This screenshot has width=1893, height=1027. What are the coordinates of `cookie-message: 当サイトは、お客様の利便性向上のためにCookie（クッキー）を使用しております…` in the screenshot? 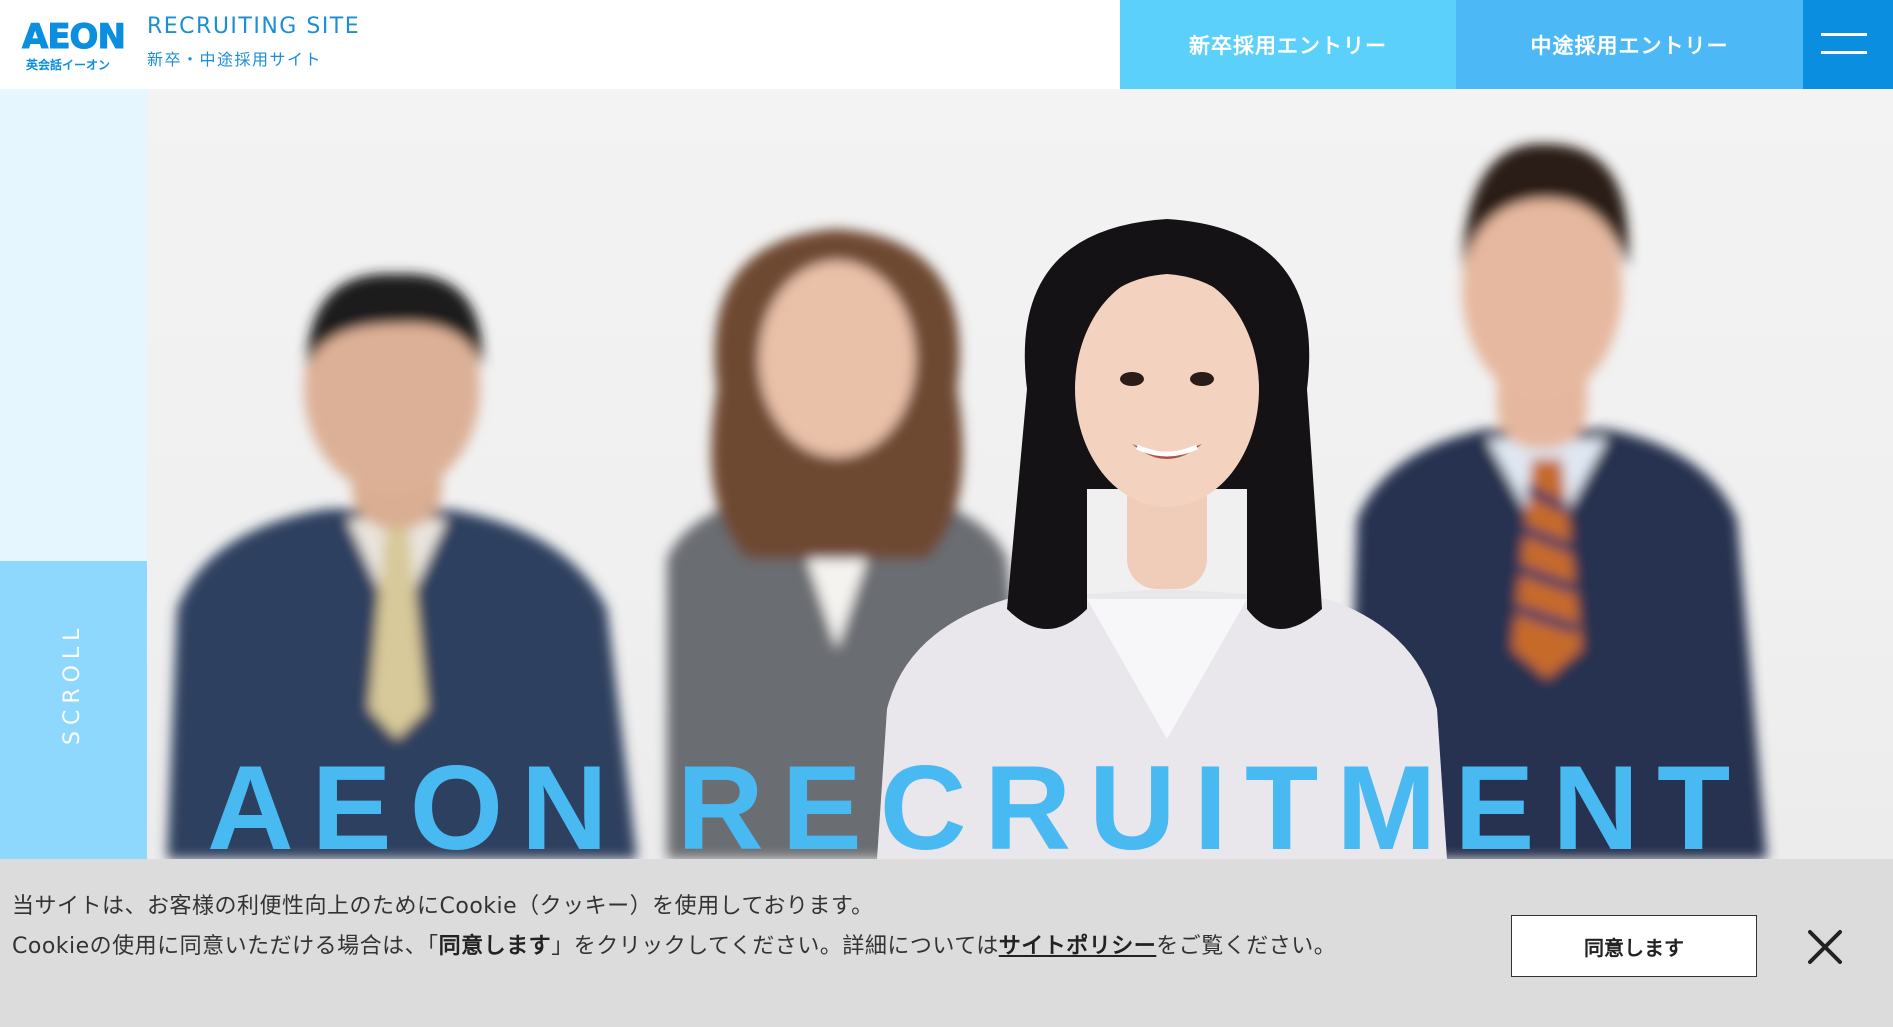 It's located at (732, 927).